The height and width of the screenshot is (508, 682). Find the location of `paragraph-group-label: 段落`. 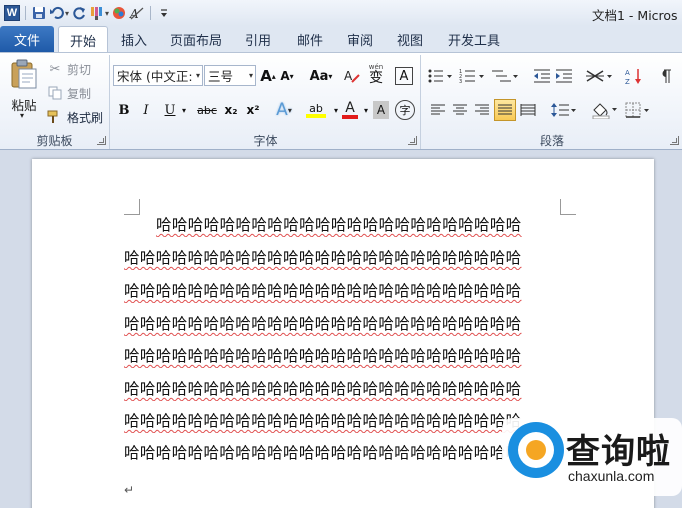

paragraph-group-label: 段落 is located at coordinates (551, 140).